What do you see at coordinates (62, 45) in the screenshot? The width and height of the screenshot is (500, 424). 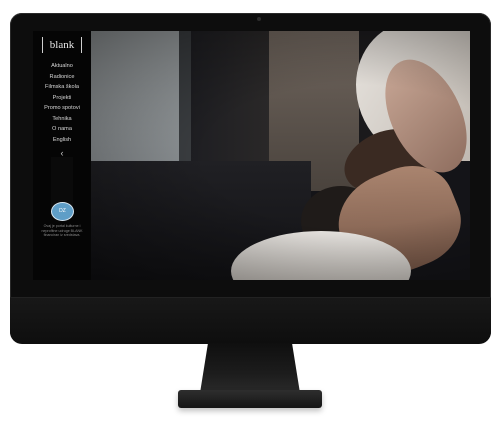 I see `site-logo: blank` at bounding box center [62, 45].